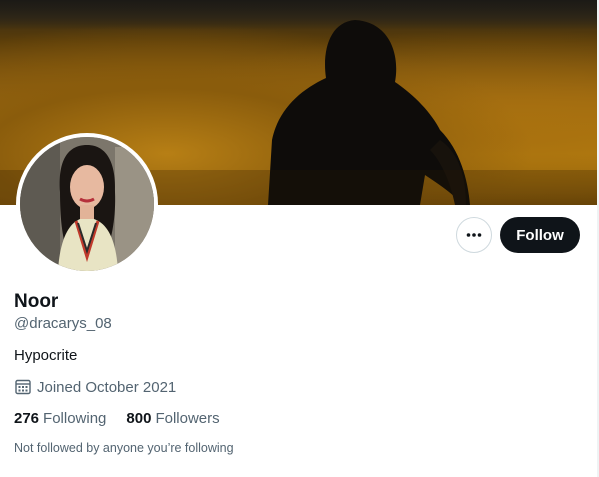  I want to click on joined-text: Joined October 2021, so click(107, 387).